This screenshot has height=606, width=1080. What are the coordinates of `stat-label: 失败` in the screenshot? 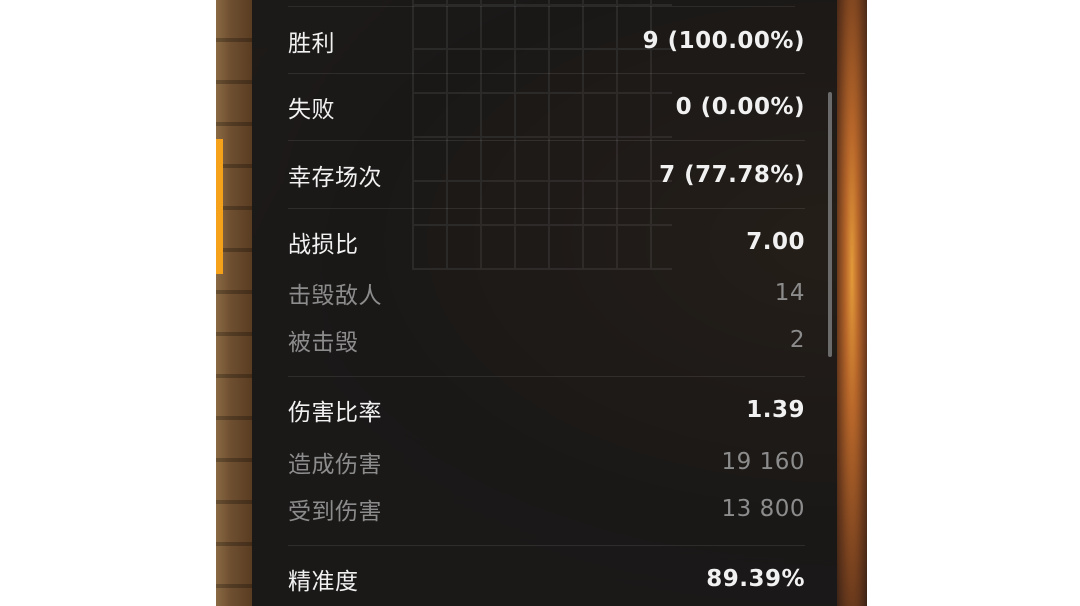 It's located at (311, 110).